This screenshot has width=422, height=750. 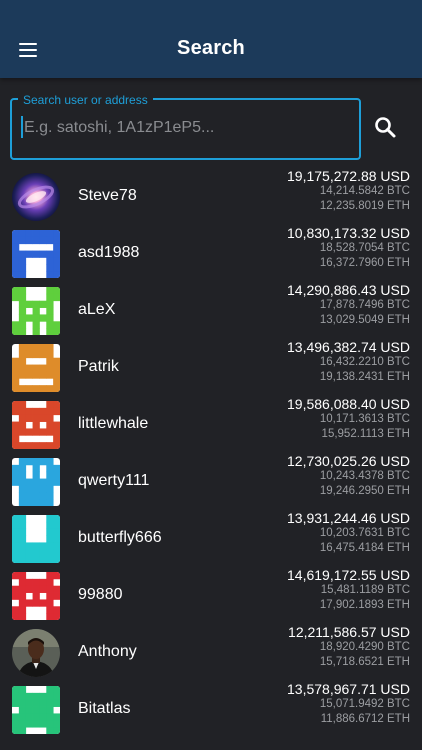 What do you see at coordinates (107, 195) in the screenshot?
I see `username: Steve78` at bounding box center [107, 195].